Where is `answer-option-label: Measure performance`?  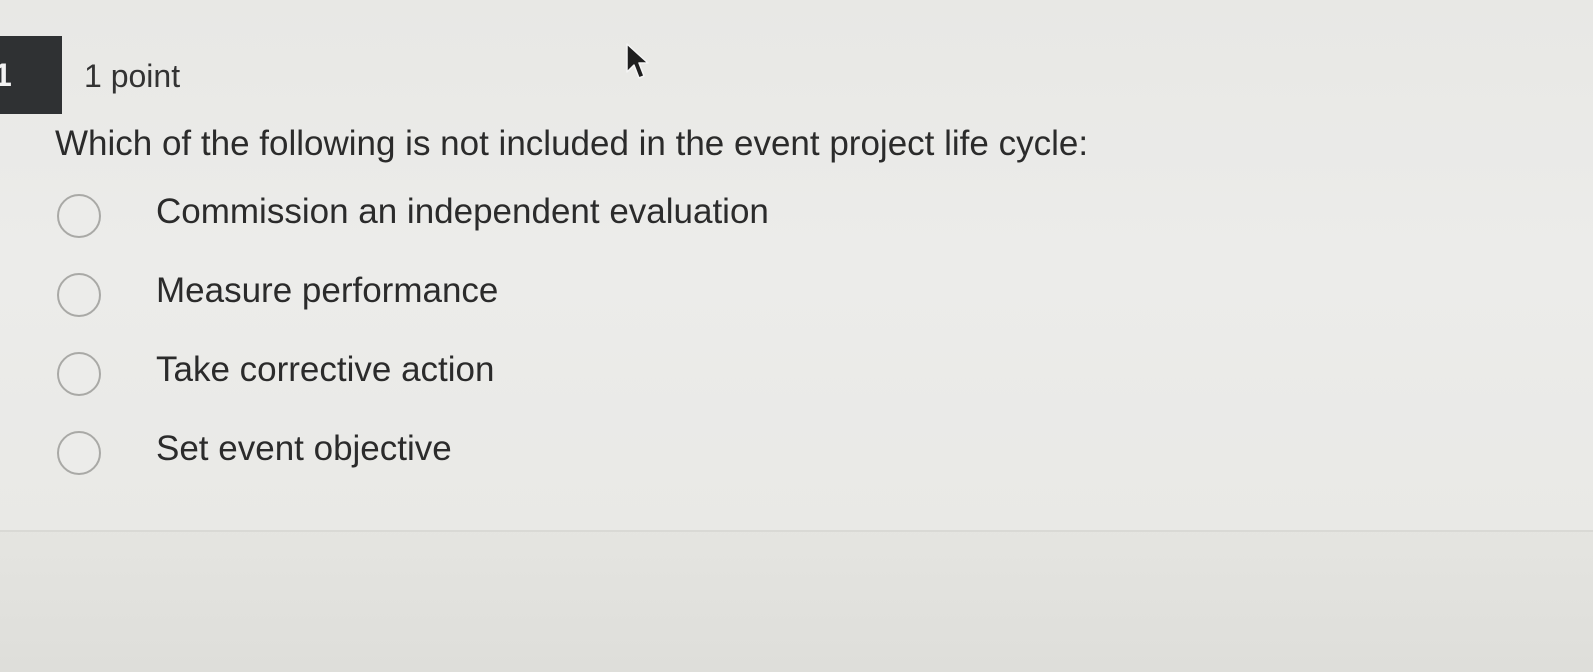
answer-option-label: Measure performance is located at coordinates (327, 291).